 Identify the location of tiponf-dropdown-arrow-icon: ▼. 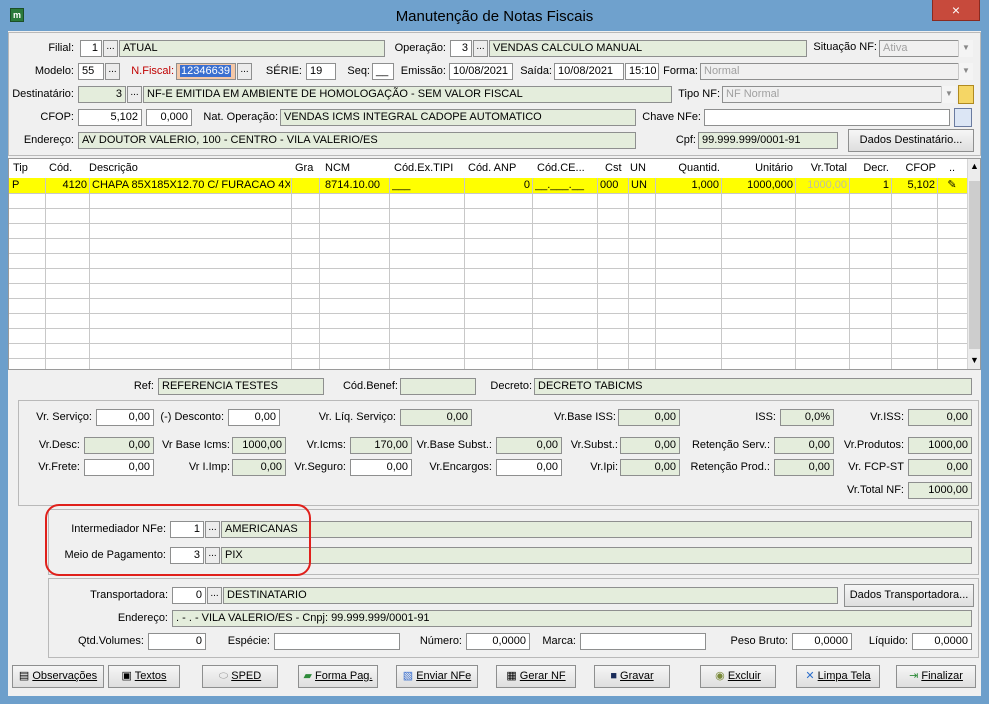
(948, 94).